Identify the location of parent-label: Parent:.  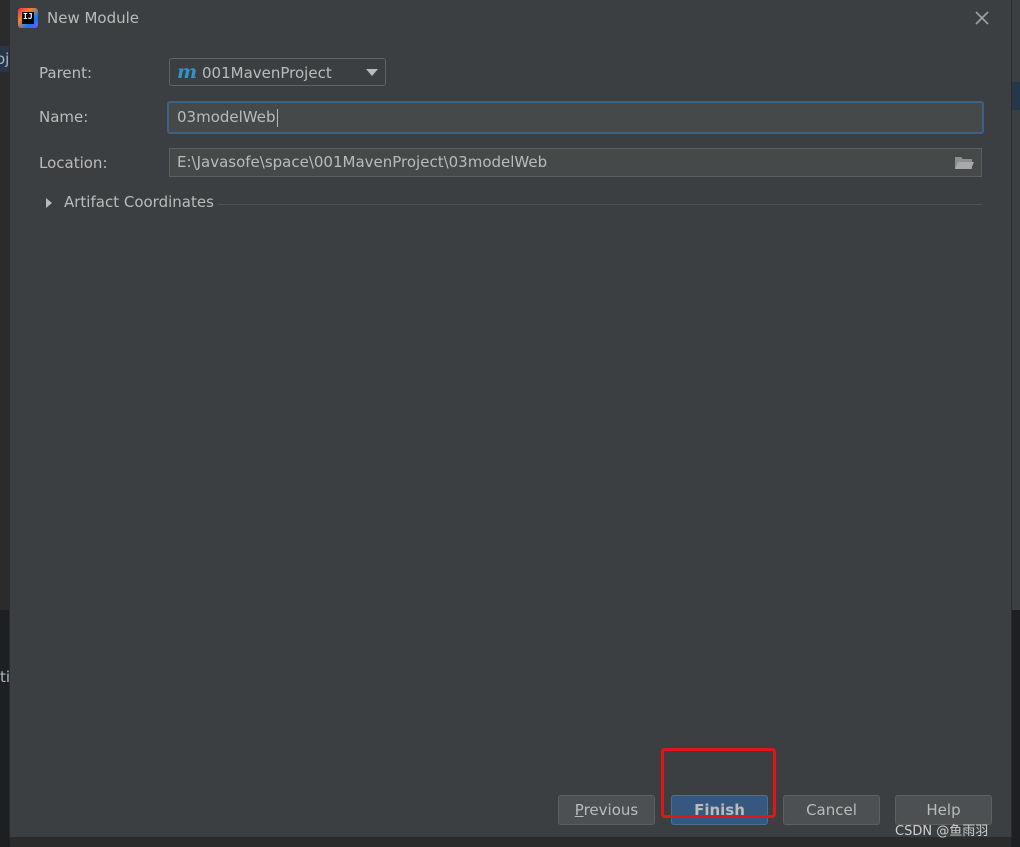
(66, 73).